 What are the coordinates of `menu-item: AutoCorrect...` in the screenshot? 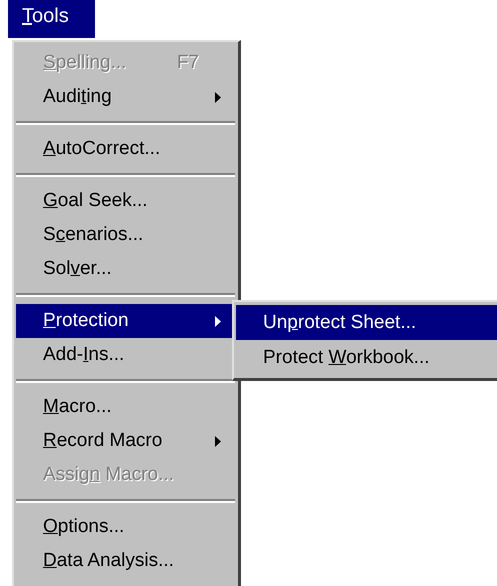 It's located at (125, 149).